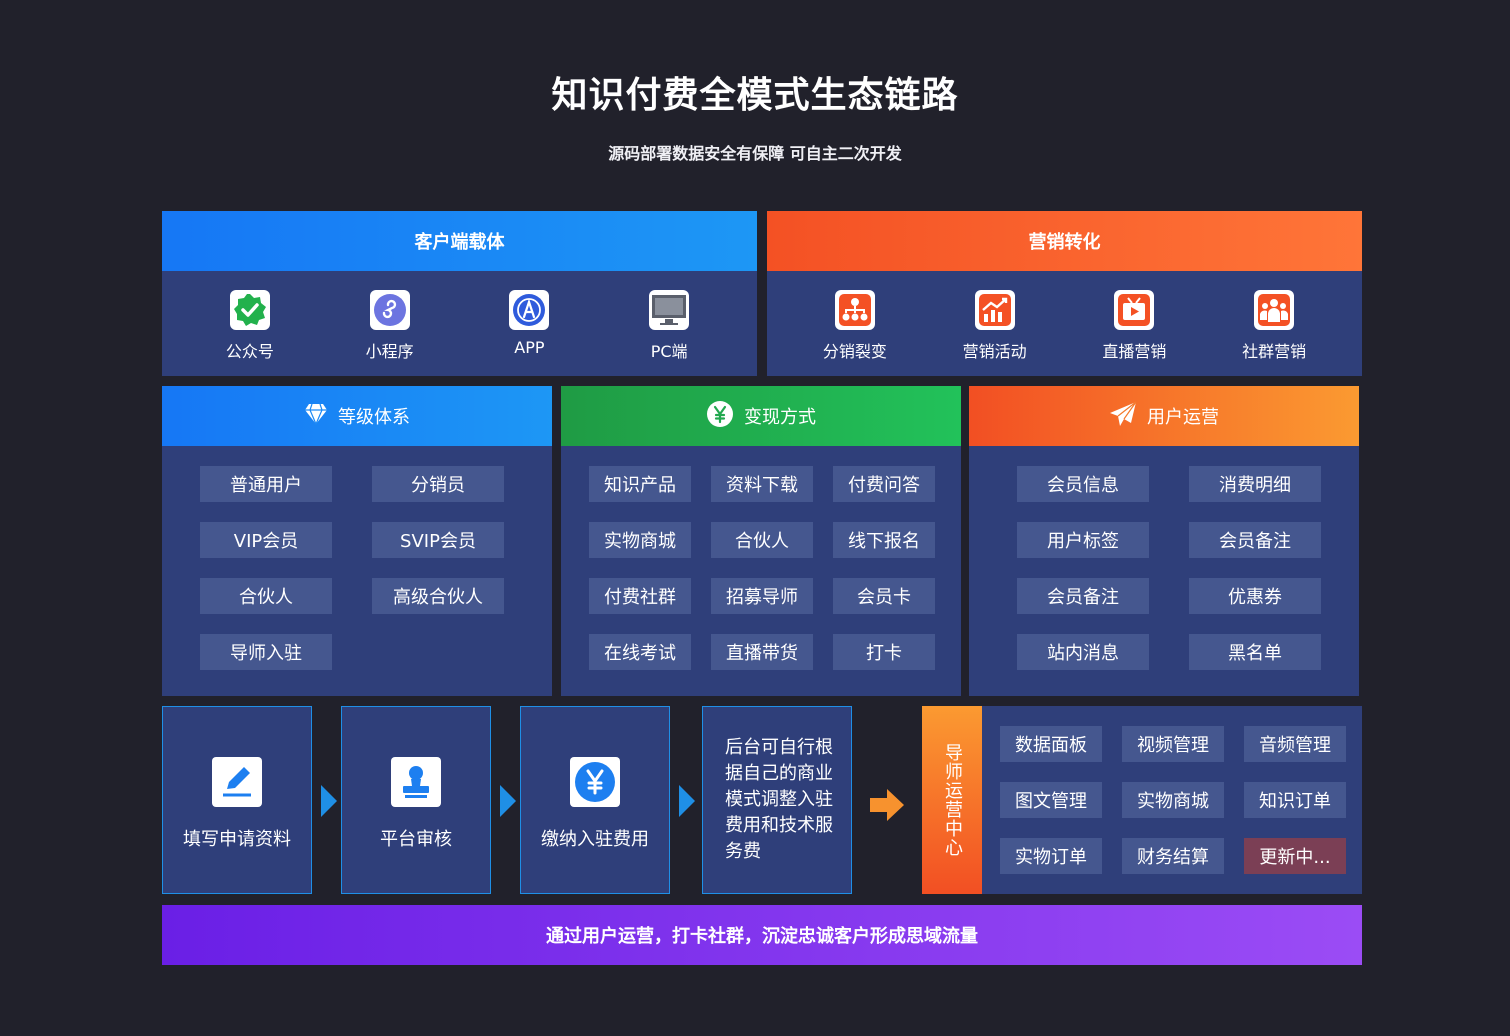 Image resolution: width=1510 pixels, height=1036 pixels. I want to click on client-item-label: 公众号, so click(249, 351).